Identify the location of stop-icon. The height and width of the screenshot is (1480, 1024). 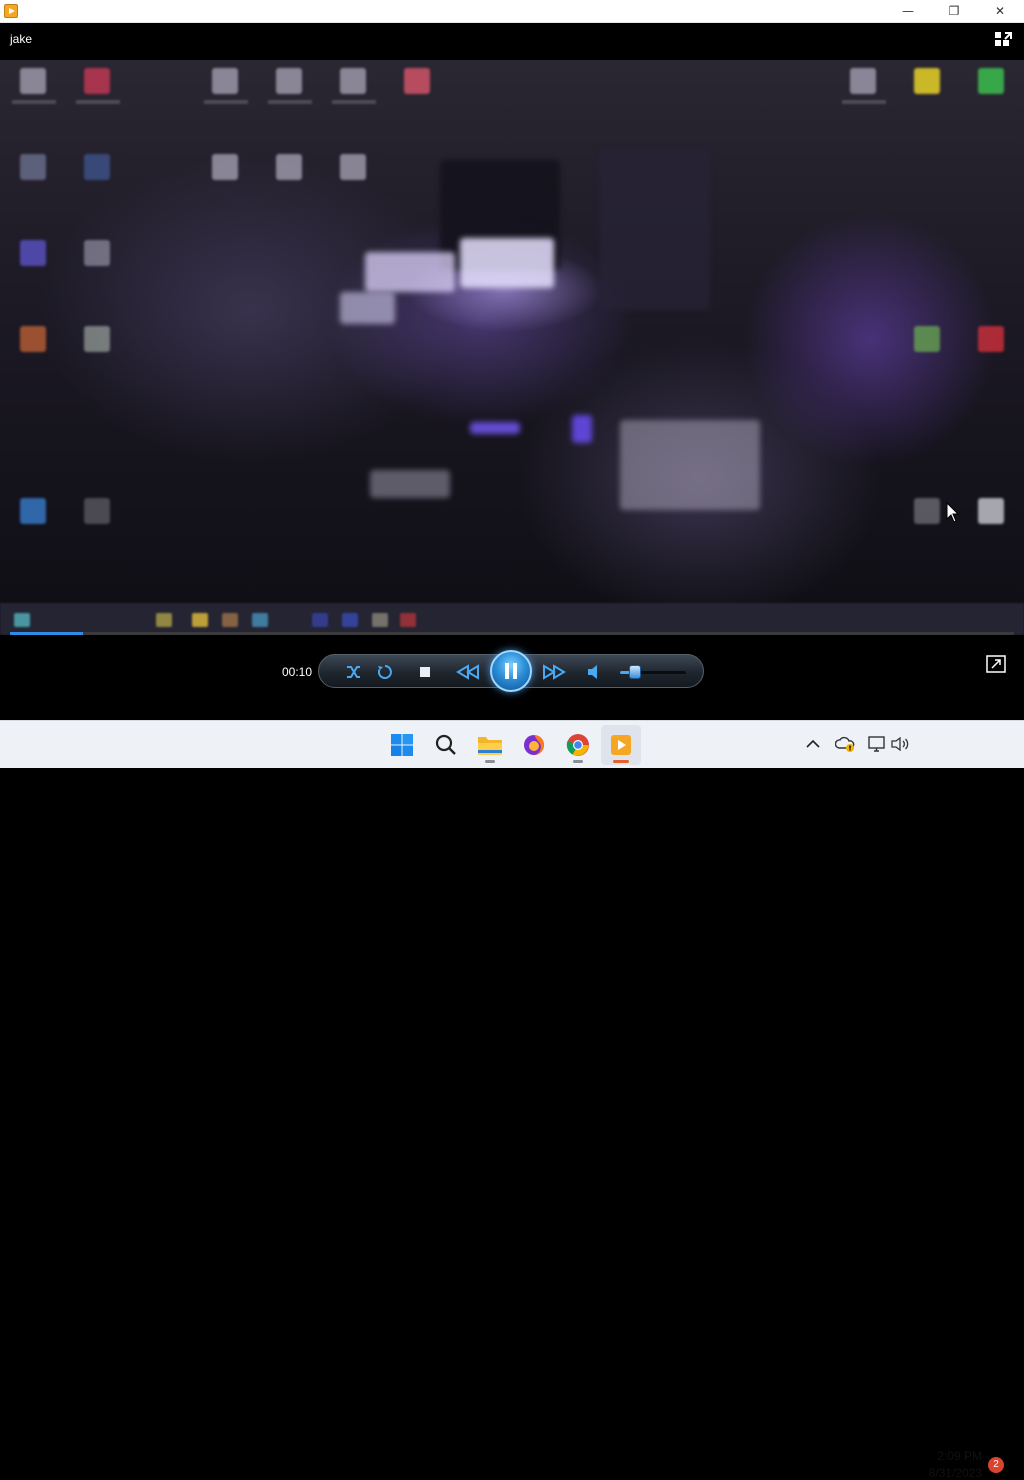
(425, 672).